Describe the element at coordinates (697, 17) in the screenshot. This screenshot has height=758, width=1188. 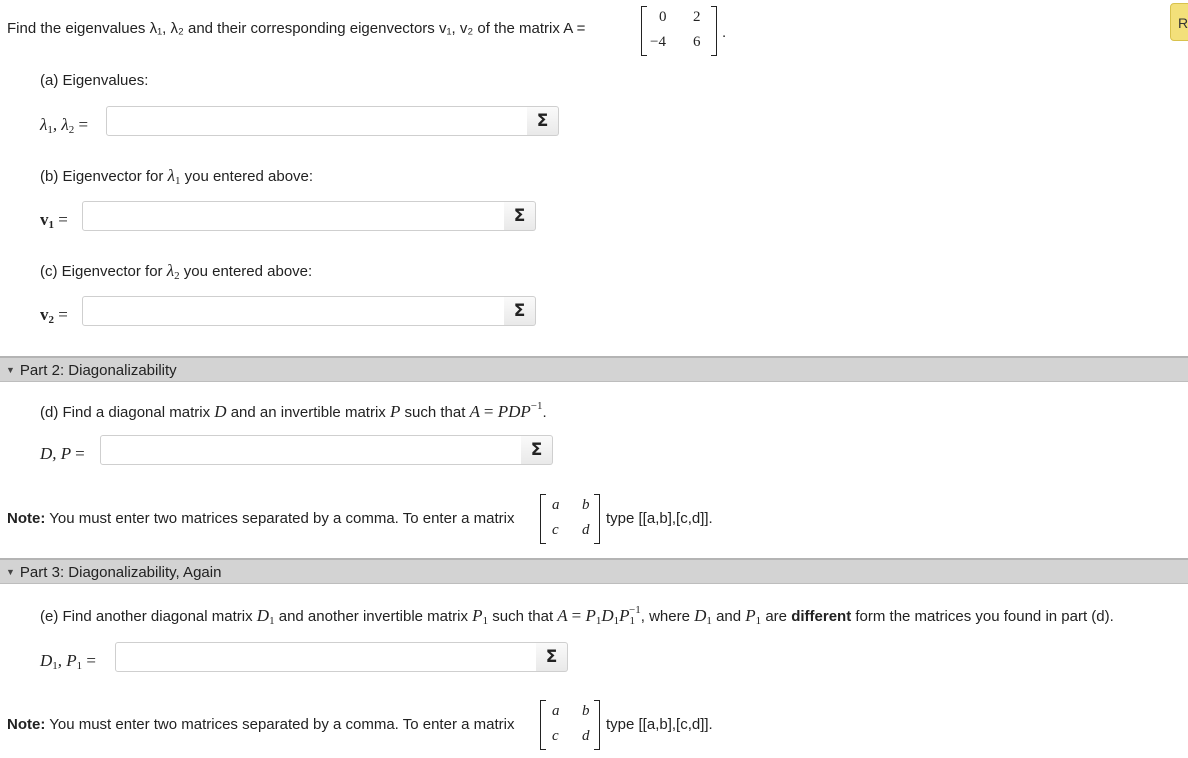
I see `matrix-A-cell: 2` at that location.